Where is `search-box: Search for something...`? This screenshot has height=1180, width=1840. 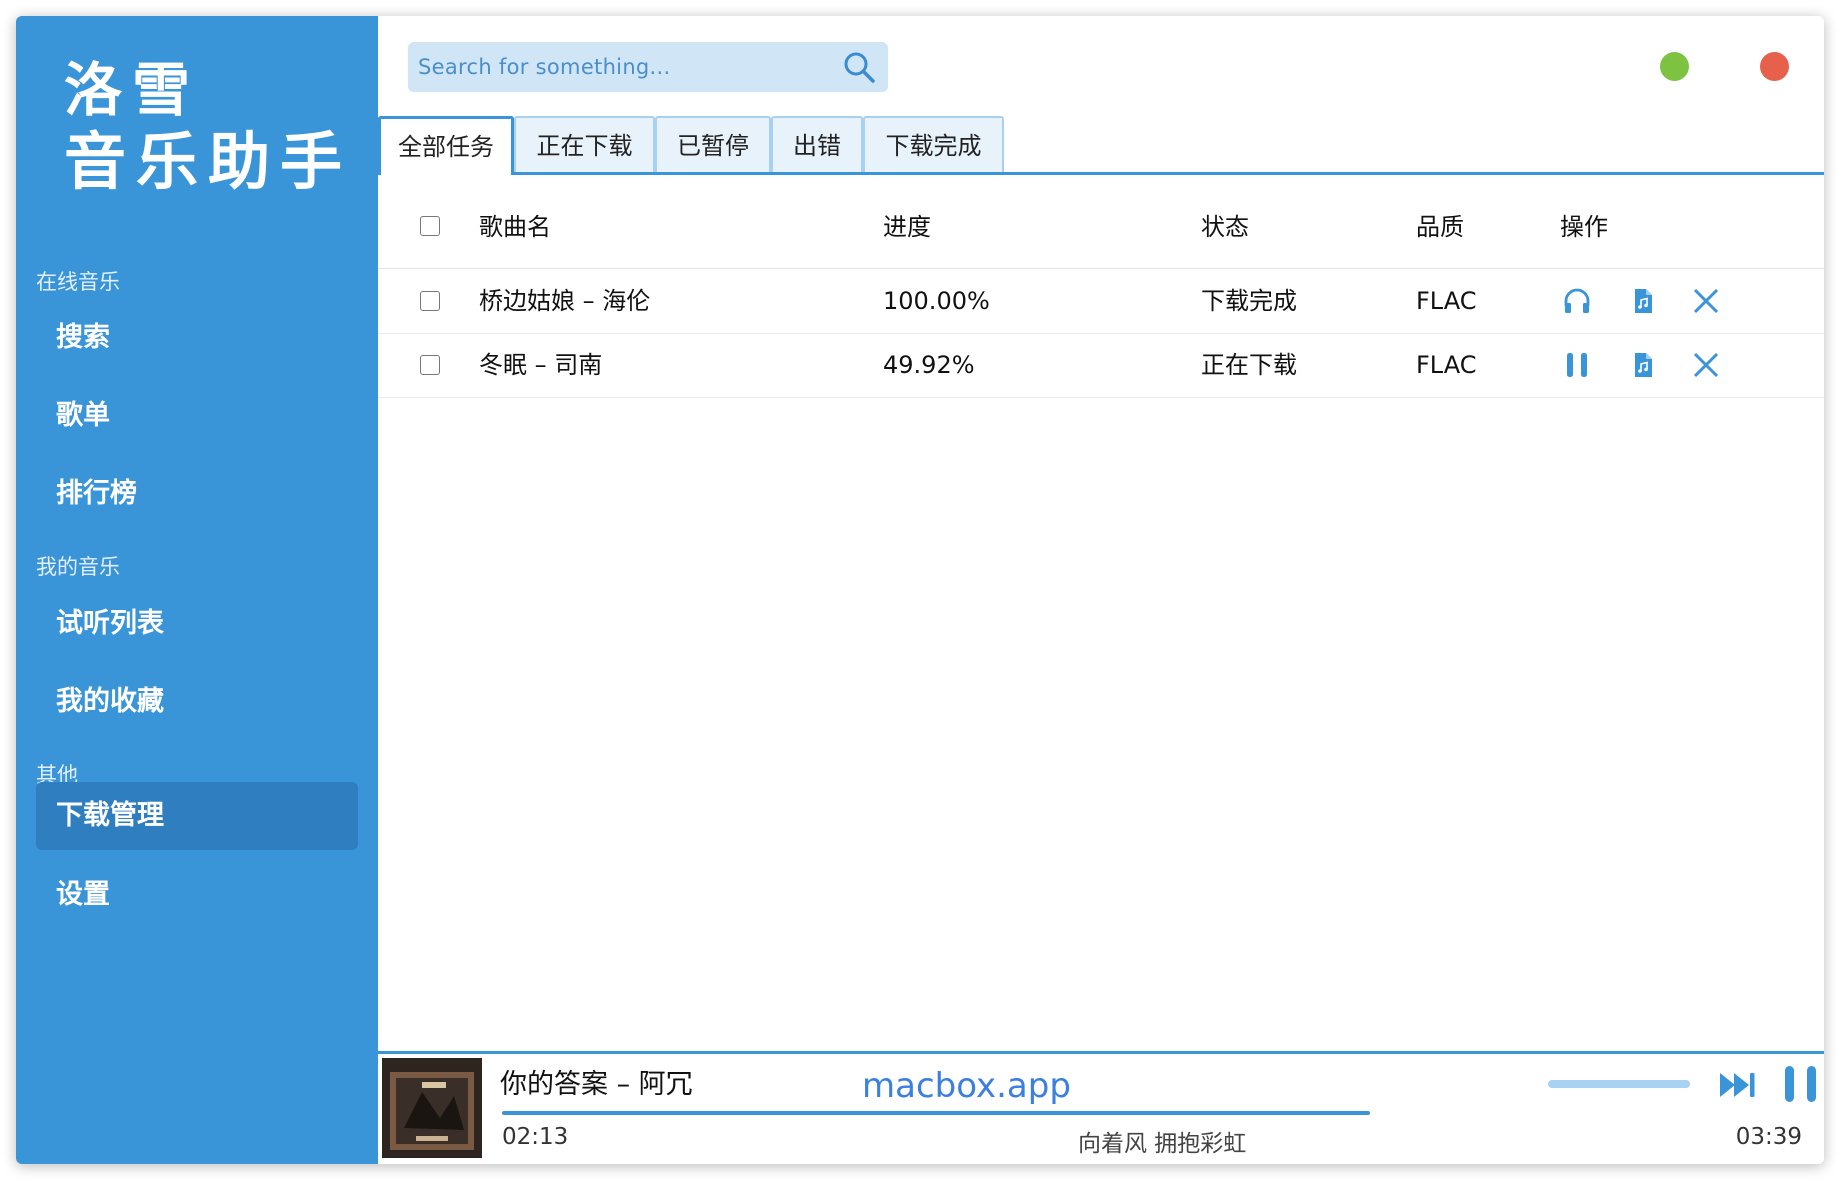 search-box: Search for something... is located at coordinates (648, 67).